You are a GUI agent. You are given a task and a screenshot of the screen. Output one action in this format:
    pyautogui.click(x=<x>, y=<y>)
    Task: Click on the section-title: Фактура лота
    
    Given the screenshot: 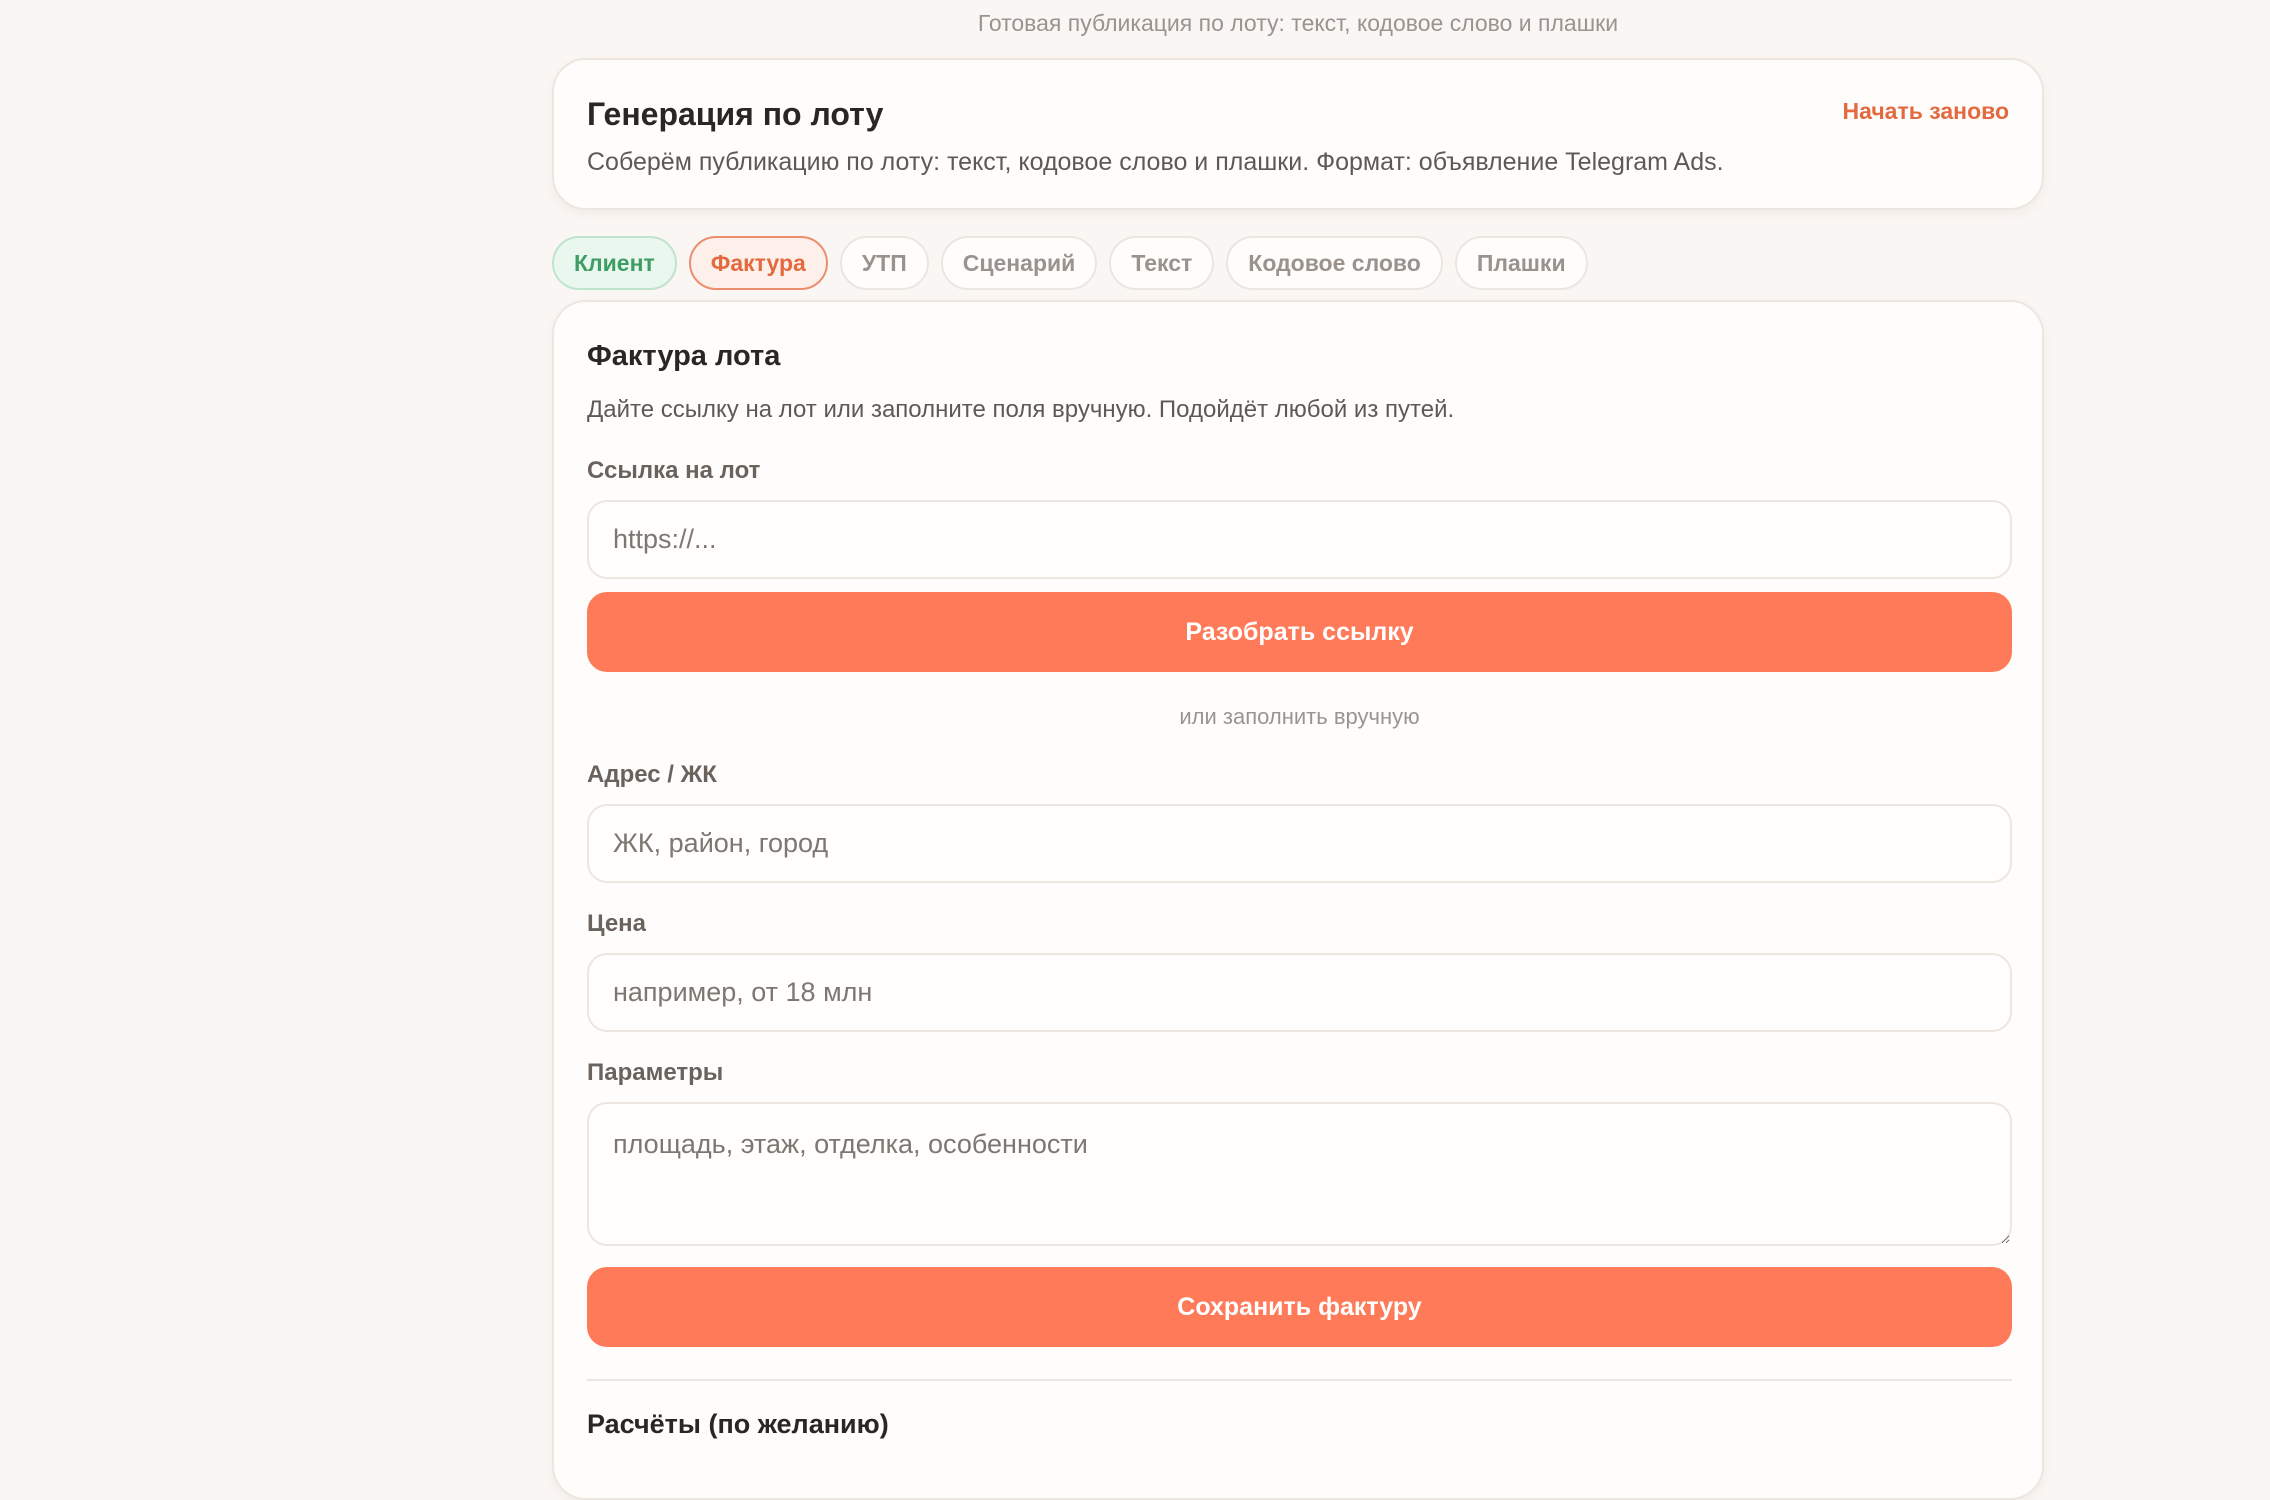 What is the action you would take?
    pyautogui.click(x=684, y=356)
    